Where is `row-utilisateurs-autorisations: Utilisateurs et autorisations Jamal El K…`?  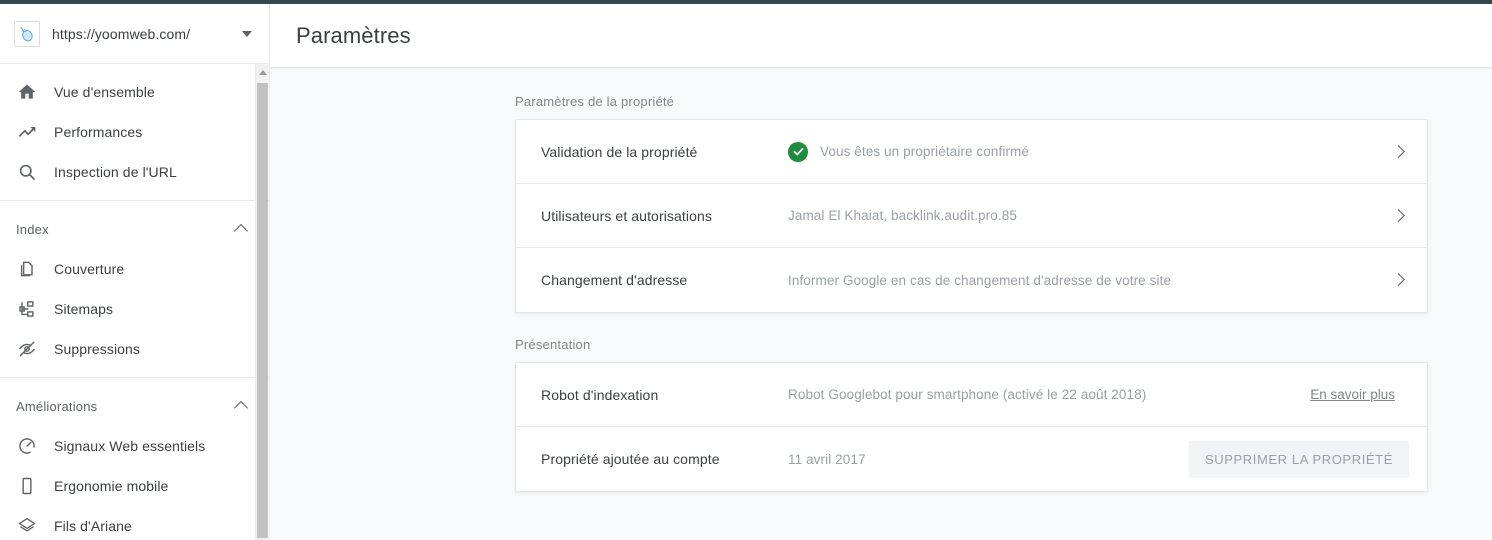 row-utilisateurs-autorisations: Utilisateurs et autorisations Jamal El K… is located at coordinates (971, 216).